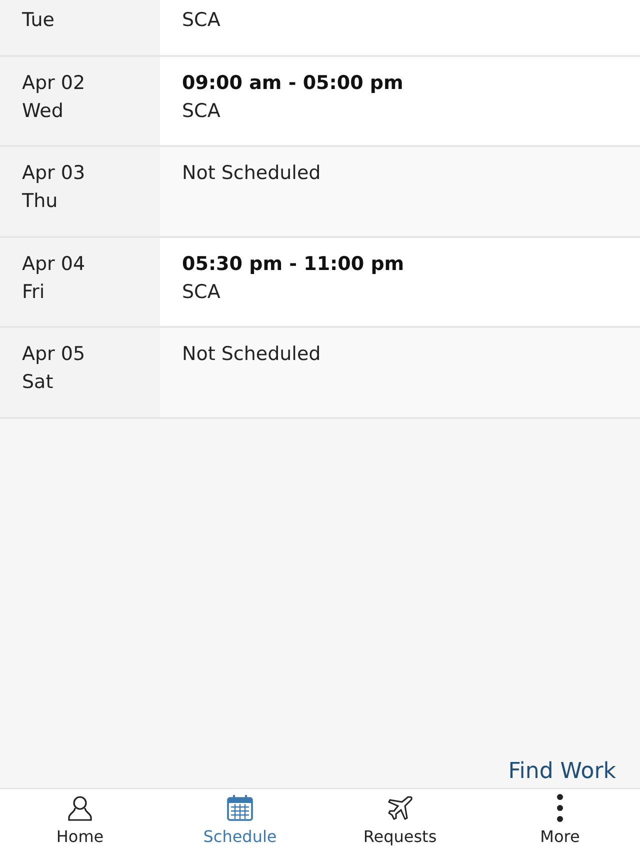 The height and width of the screenshot is (853, 640). What do you see at coordinates (240, 808) in the screenshot?
I see `calendar-icon` at bounding box center [240, 808].